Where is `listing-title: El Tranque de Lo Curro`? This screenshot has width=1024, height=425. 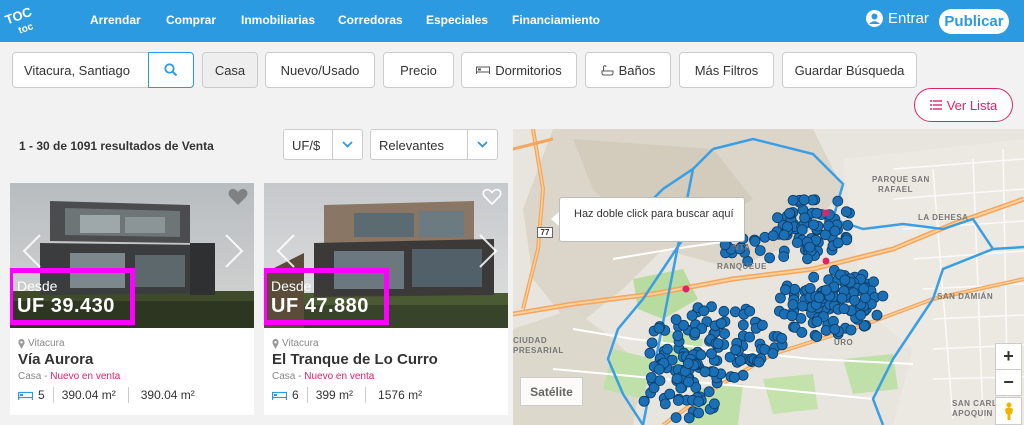 listing-title: El Tranque de Lo Curro is located at coordinates (355, 359).